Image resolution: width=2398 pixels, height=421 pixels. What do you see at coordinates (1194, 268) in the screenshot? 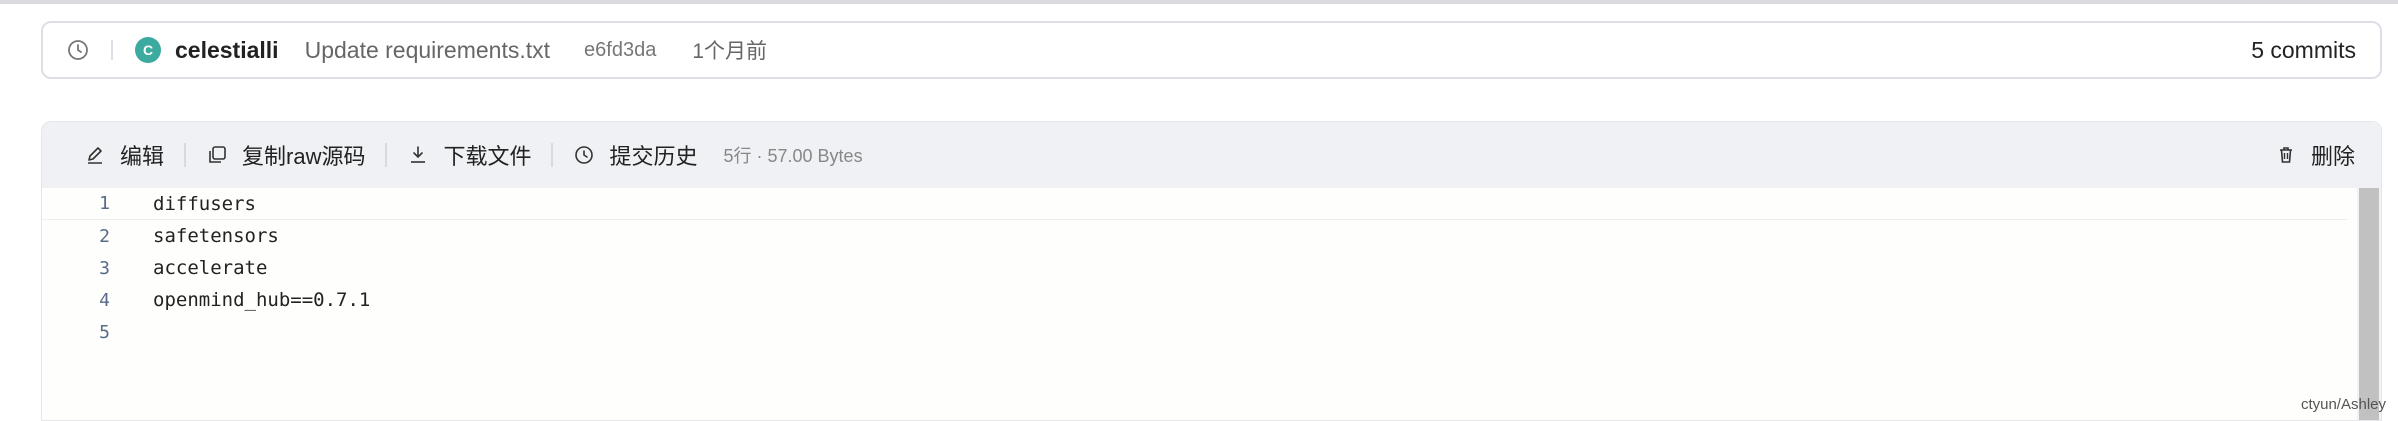
I see `code-line: 3 accelerate` at bounding box center [1194, 268].